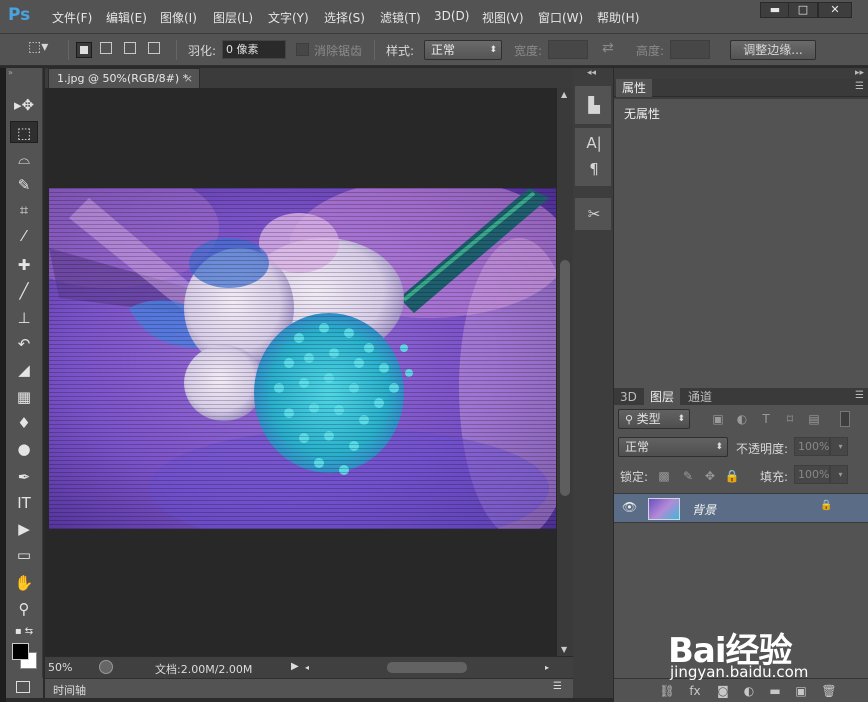 This screenshot has height=702, width=868. Describe the element at coordinates (344, 18) in the screenshot. I see `menu-select: 选择(S)` at that location.